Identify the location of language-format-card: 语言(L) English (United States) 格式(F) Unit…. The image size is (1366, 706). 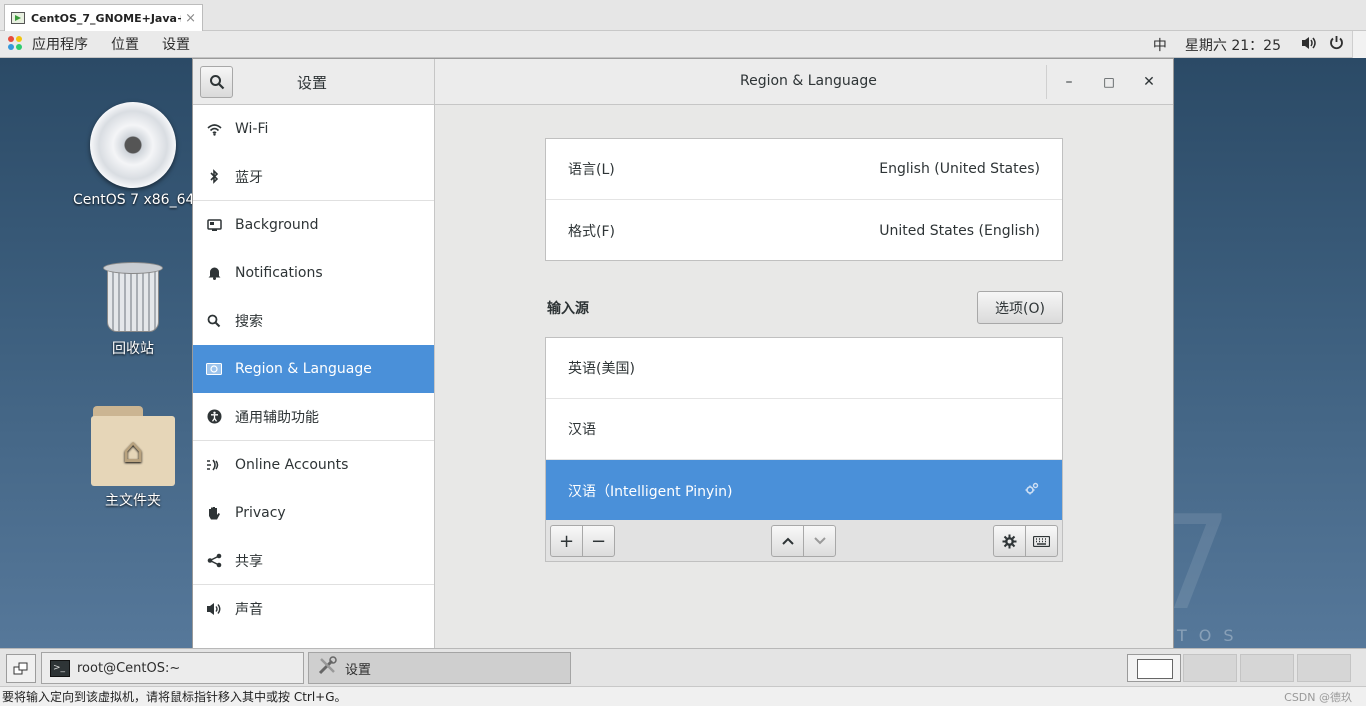
(804, 199).